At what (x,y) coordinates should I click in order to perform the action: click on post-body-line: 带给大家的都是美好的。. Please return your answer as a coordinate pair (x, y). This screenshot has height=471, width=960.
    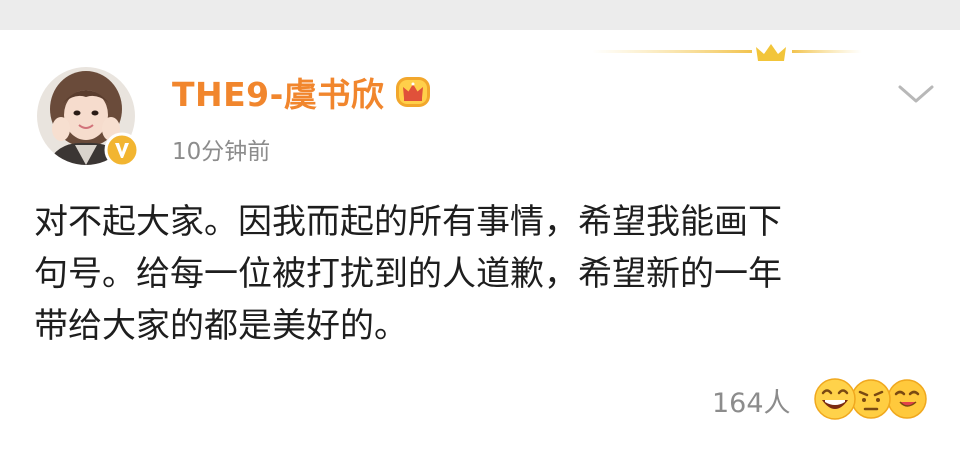
    Looking at the image, I should click on (221, 326).